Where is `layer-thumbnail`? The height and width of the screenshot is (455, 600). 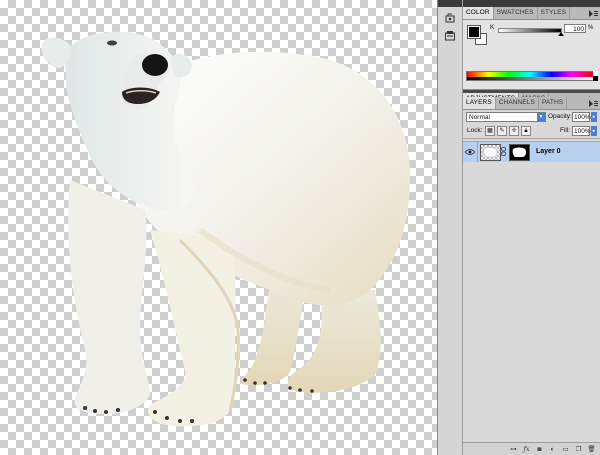 layer-thumbnail is located at coordinates (490, 152).